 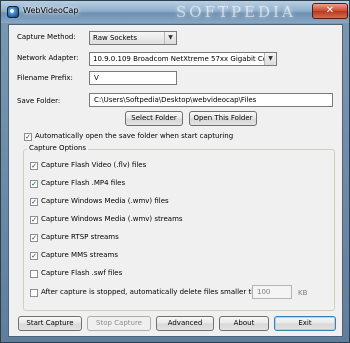 What do you see at coordinates (34, 274) in the screenshot?
I see `capture-swf-checkbox` at bounding box center [34, 274].